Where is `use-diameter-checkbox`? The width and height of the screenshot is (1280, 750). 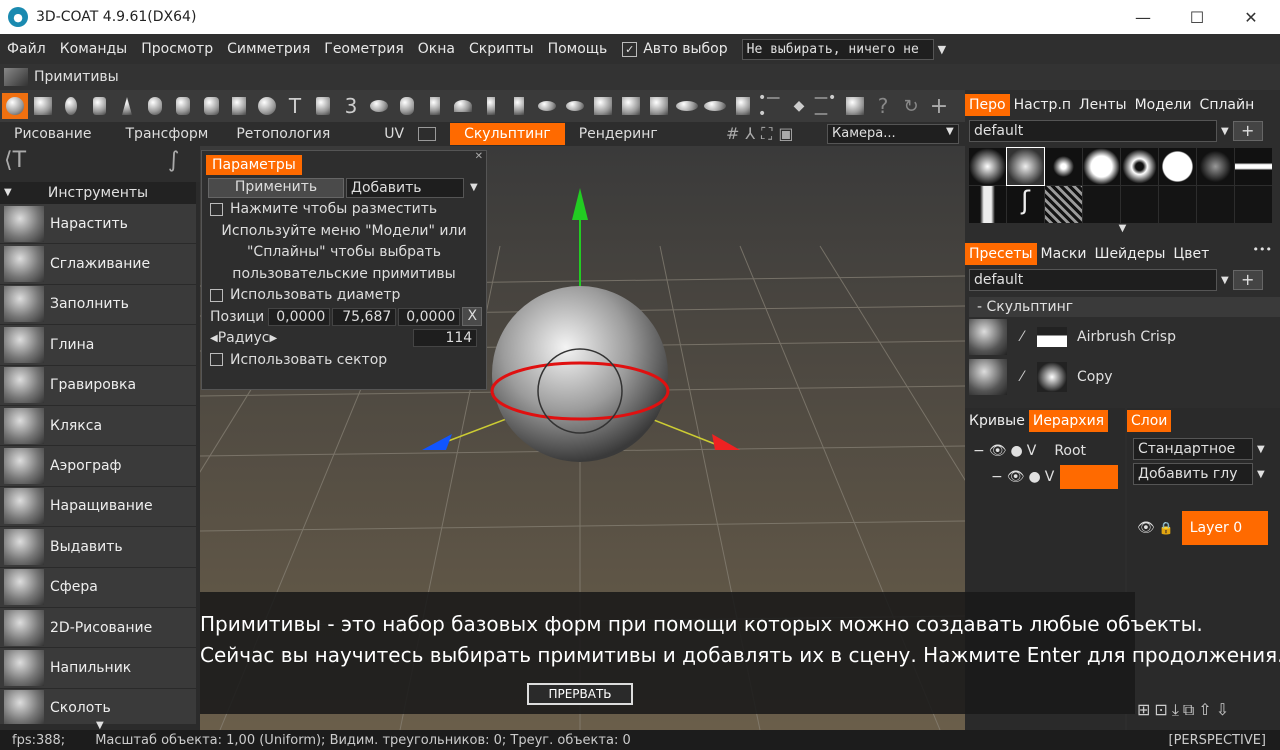
use-diameter-checkbox is located at coordinates (216, 295).